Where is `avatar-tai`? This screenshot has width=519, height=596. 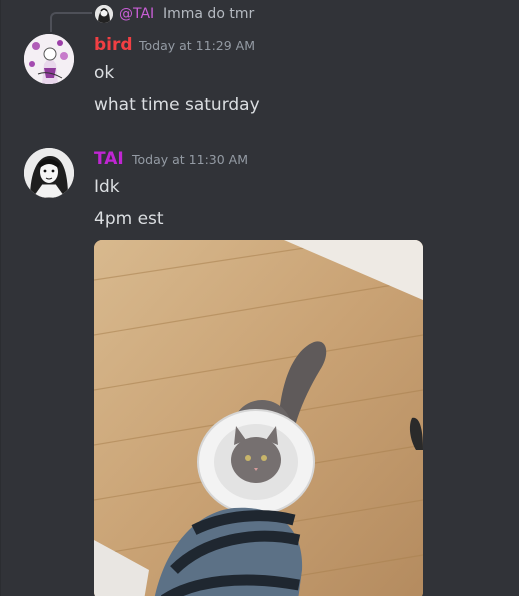 avatar-tai is located at coordinates (49, 173).